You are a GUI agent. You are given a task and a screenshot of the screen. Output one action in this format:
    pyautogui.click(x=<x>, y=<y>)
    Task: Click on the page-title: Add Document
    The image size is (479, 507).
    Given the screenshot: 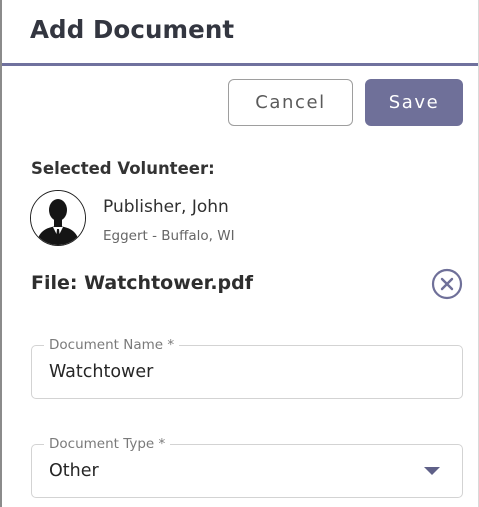 What is the action you would take?
    pyautogui.click(x=132, y=29)
    